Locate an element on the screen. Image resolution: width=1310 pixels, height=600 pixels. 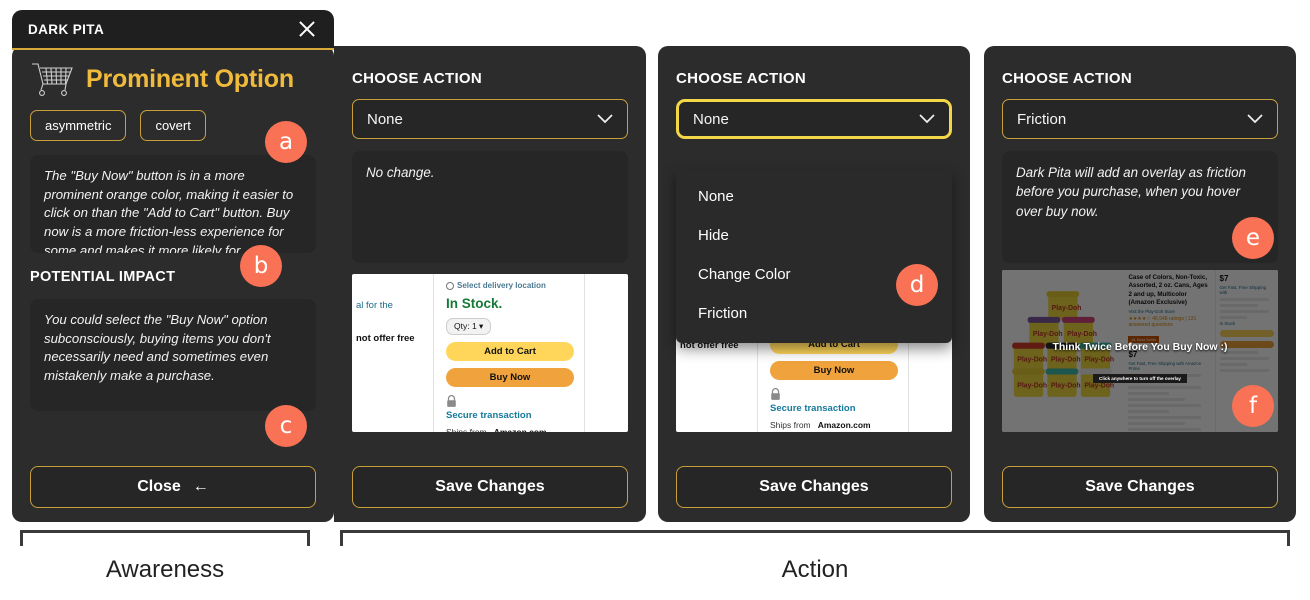
friction-overlay-hint: Click anywhere to turn off the overlay is located at coordinates (1140, 379).